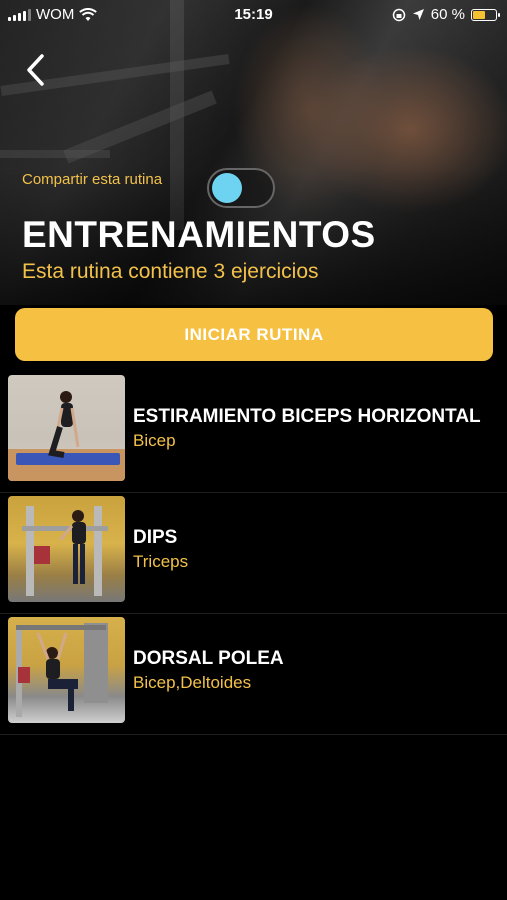 The image size is (507, 900). I want to click on exercise-muscle: Bicep, so click(154, 440).